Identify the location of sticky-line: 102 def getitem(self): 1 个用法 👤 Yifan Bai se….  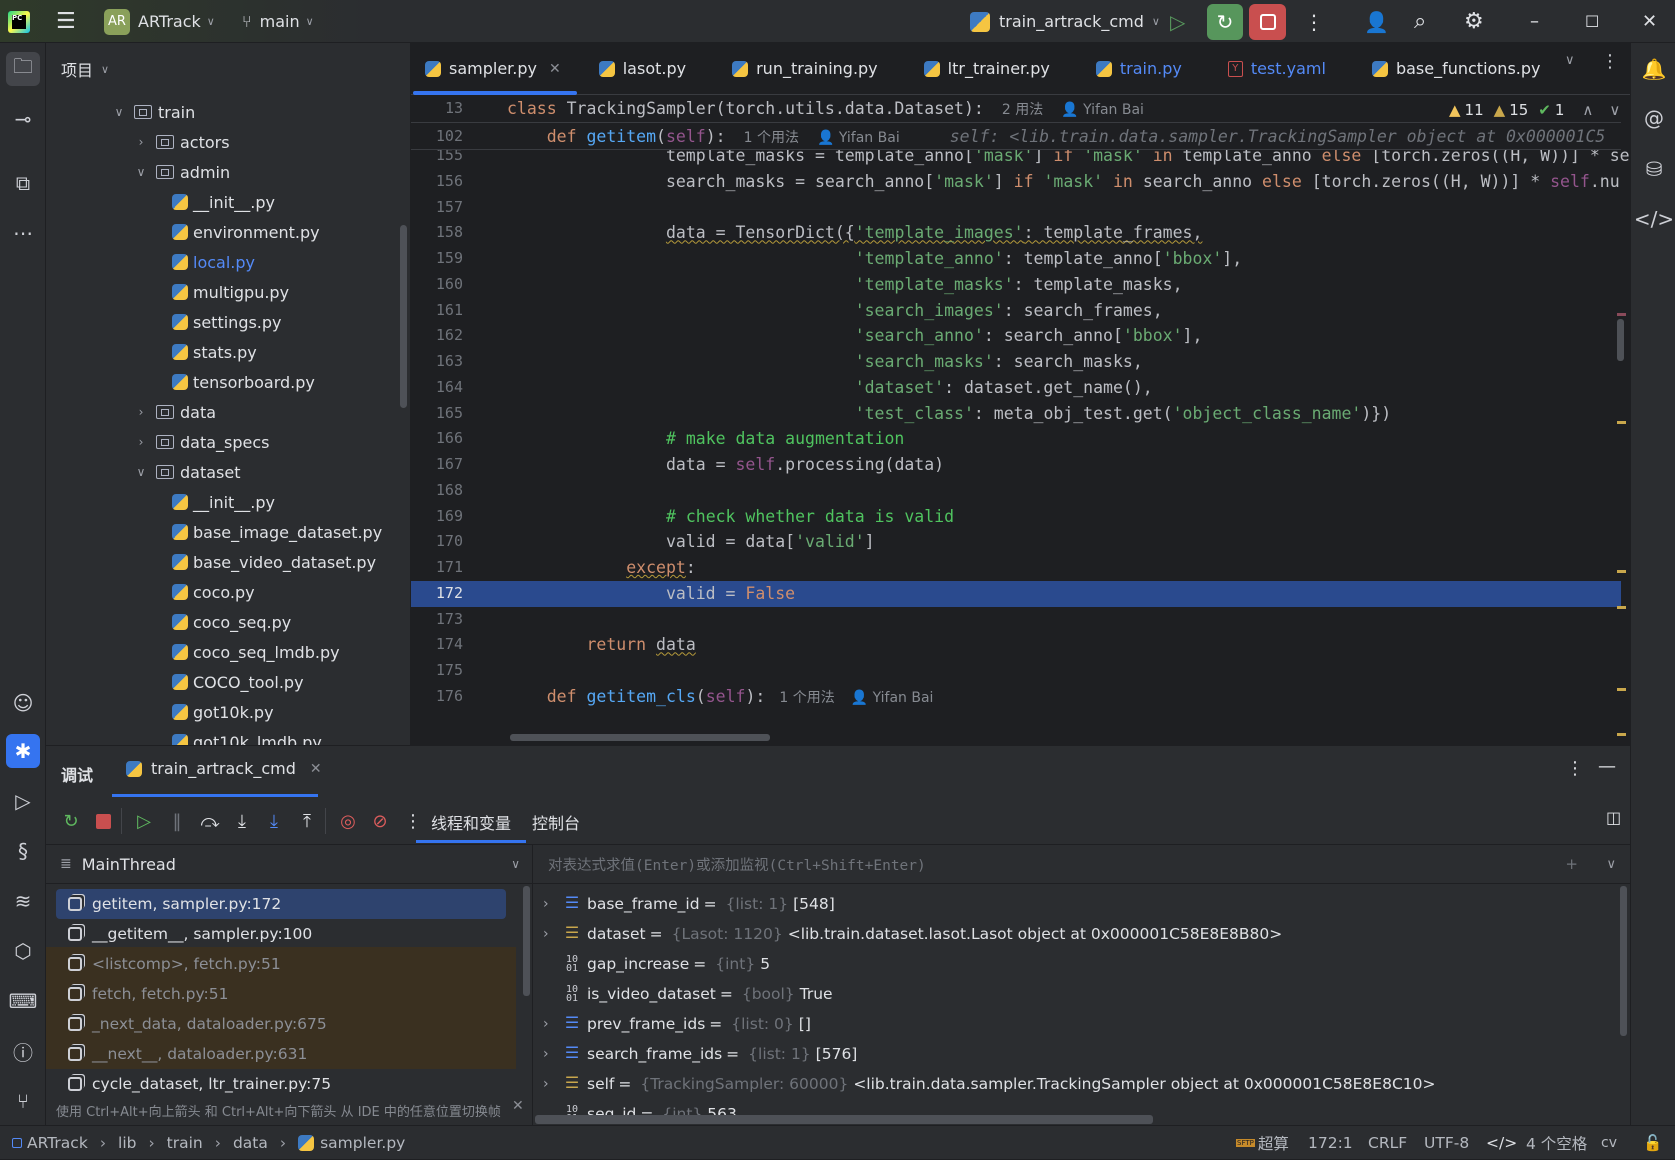
(1016, 136).